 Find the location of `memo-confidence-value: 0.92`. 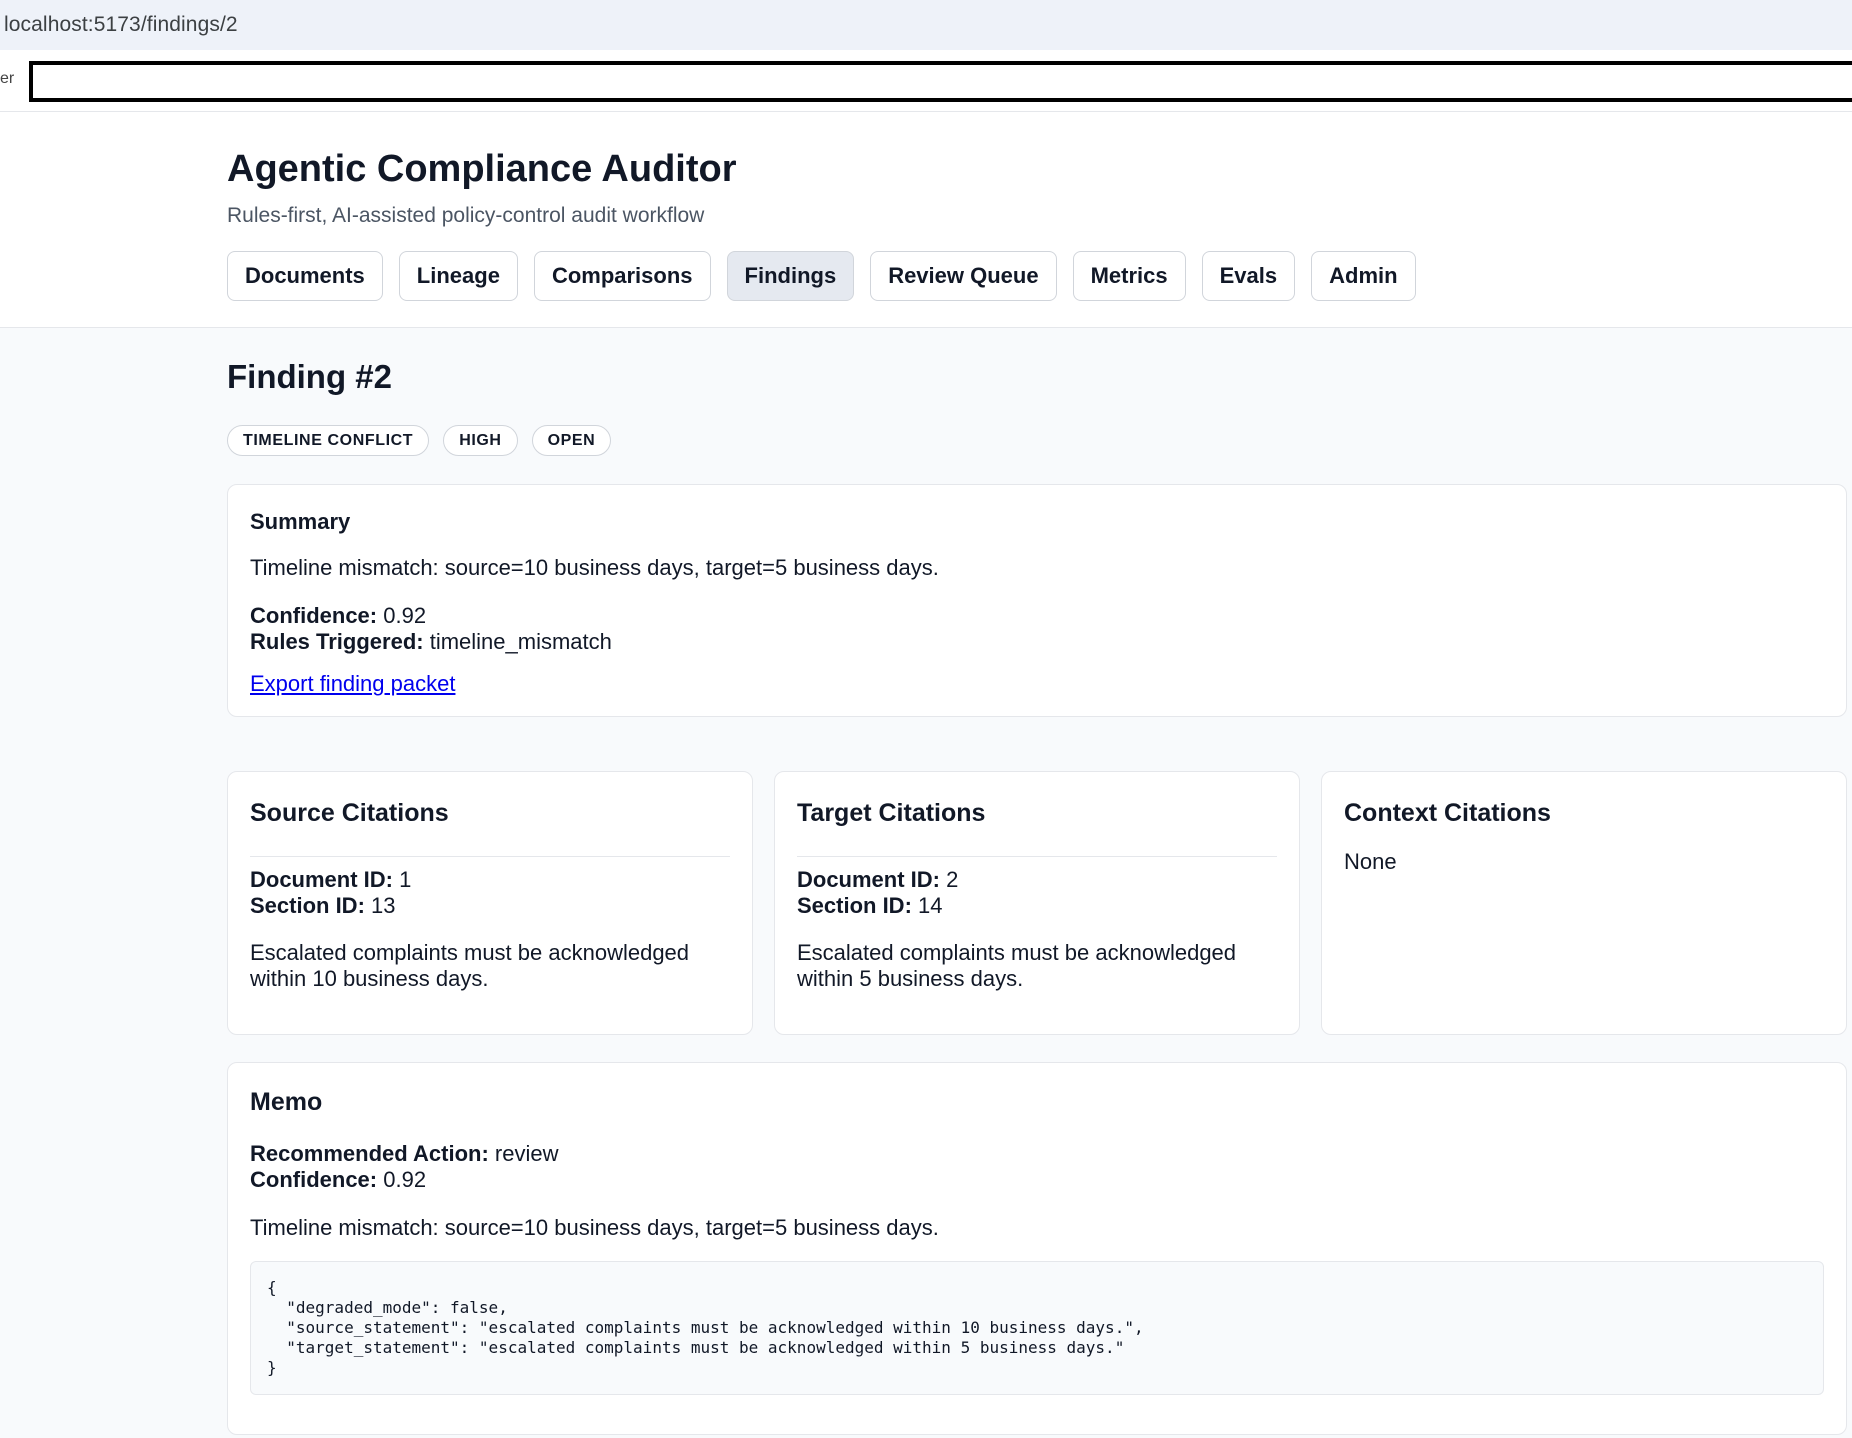

memo-confidence-value: 0.92 is located at coordinates (405, 1179).